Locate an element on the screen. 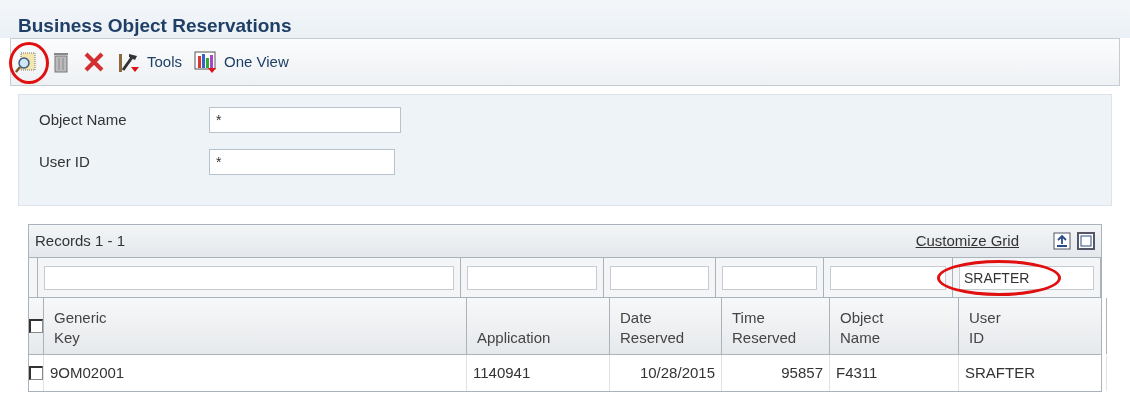  column-header: Date Reserved is located at coordinates (665, 328).